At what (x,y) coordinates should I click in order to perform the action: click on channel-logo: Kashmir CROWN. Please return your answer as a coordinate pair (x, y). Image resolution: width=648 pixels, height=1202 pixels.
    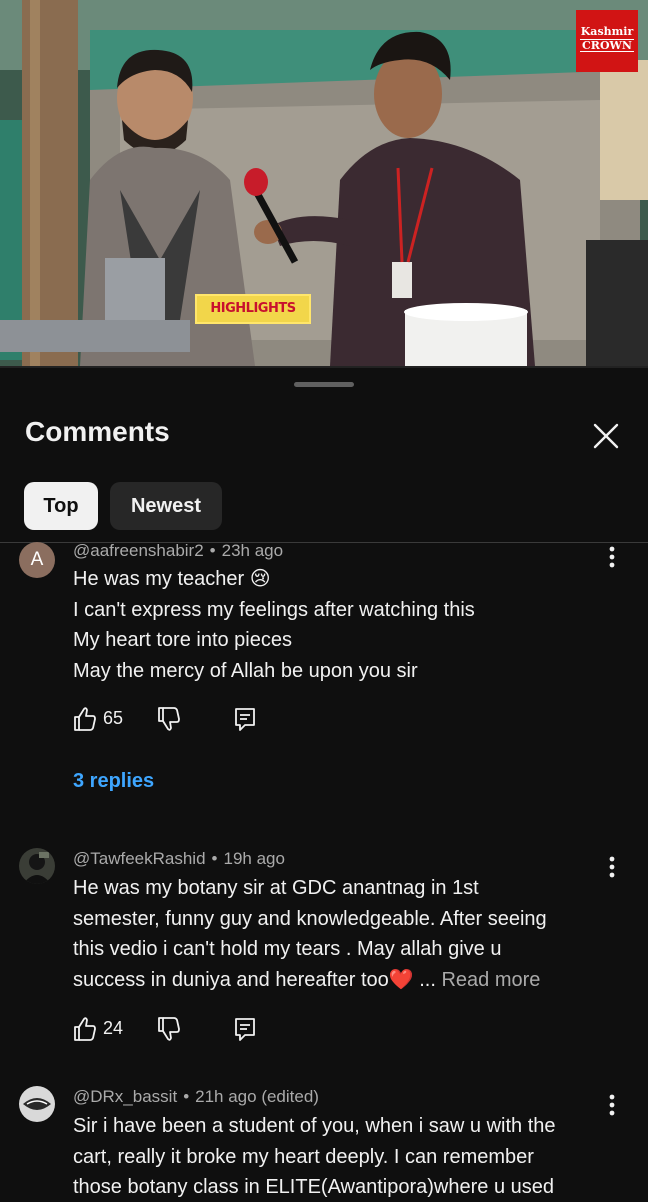
    Looking at the image, I should click on (607, 41).